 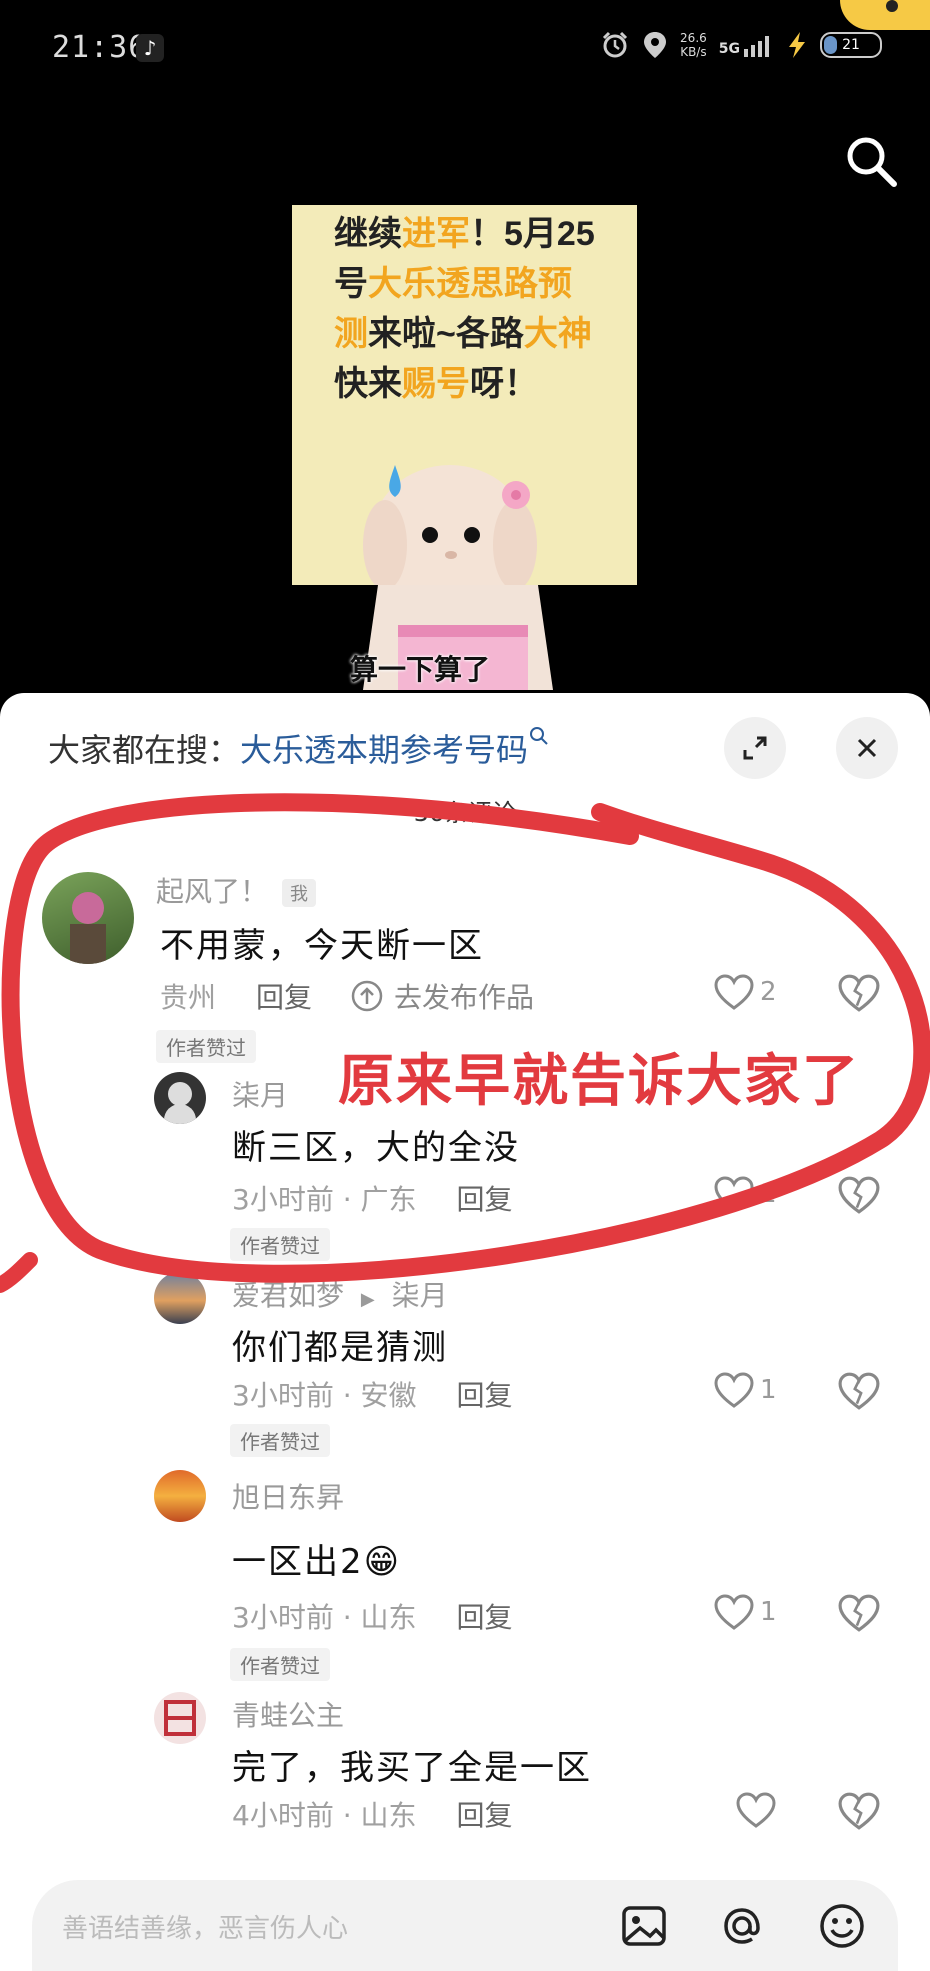 I want to click on video-frame: 继续进军！5月25号大乐透思路预测来啦~各路大神快来赐号呀！, so click(x=464, y=395).